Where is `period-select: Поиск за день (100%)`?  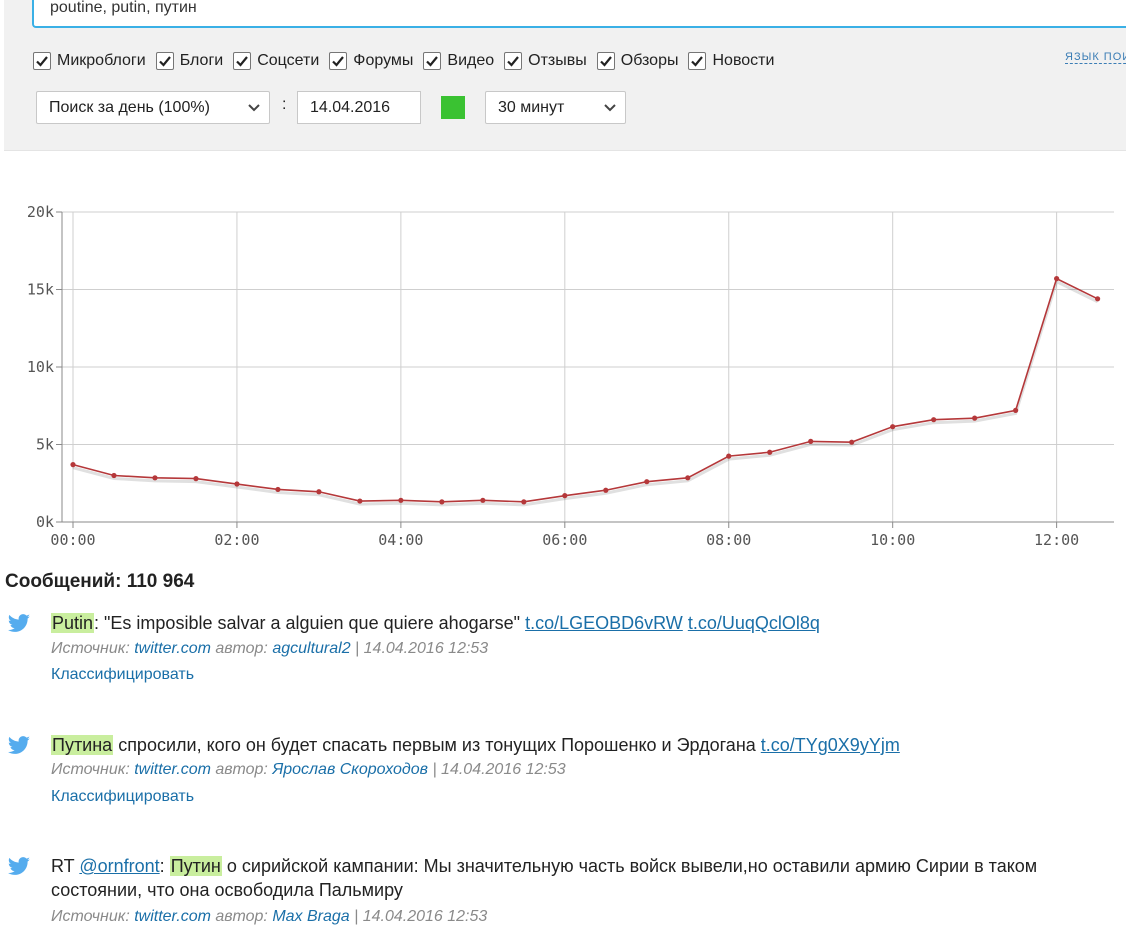 period-select: Поиск за день (100%) is located at coordinates (153, 107).